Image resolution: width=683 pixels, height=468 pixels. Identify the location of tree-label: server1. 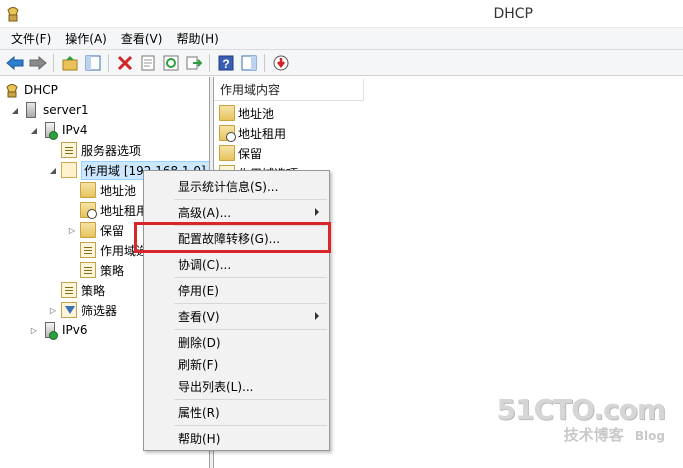
(66, 110).